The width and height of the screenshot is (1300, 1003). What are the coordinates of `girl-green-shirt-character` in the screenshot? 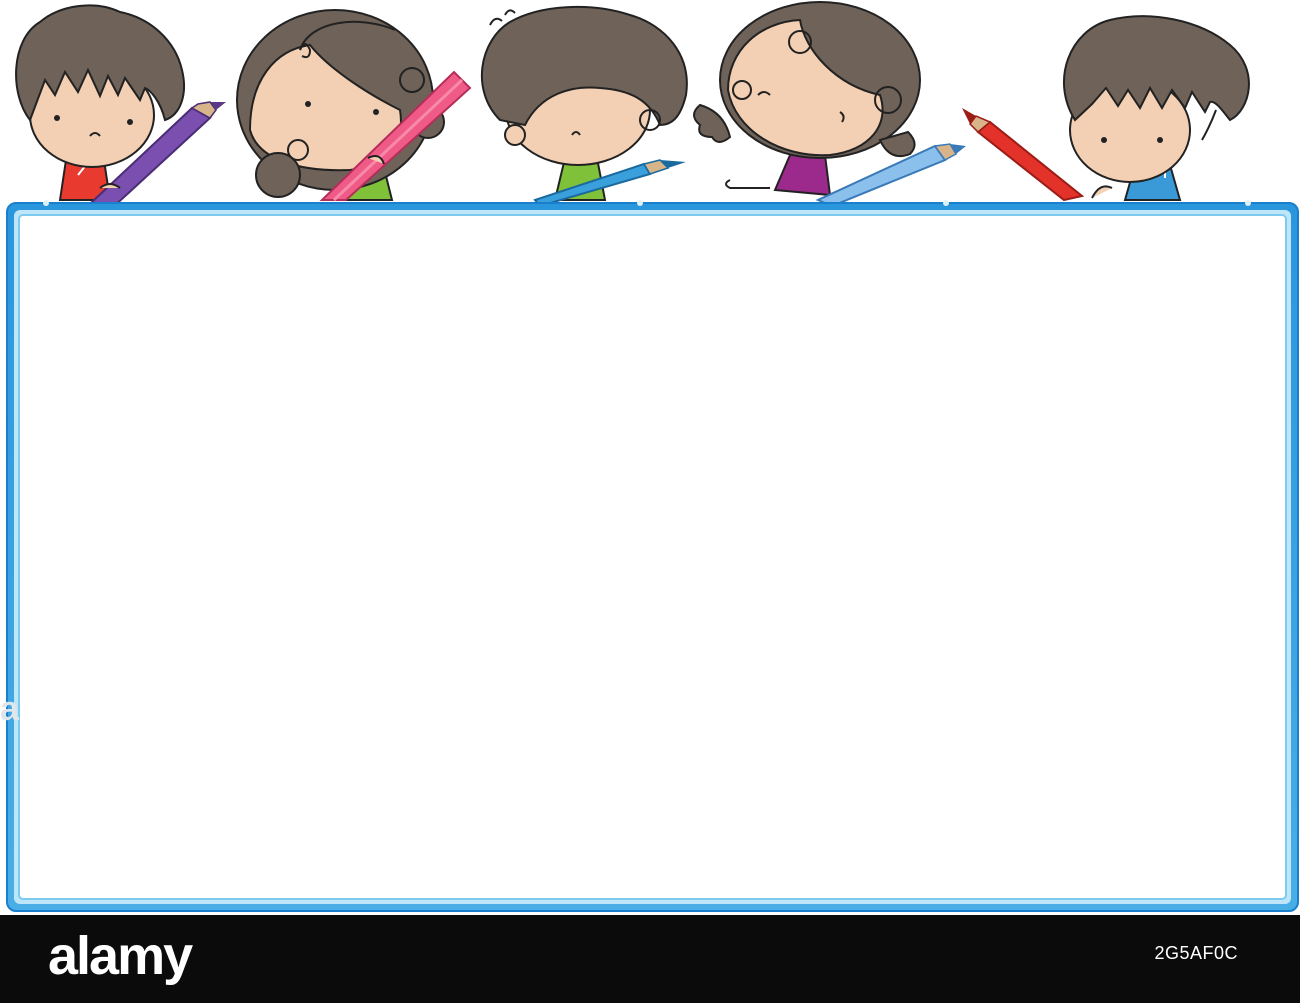 It's located at (354, 105).